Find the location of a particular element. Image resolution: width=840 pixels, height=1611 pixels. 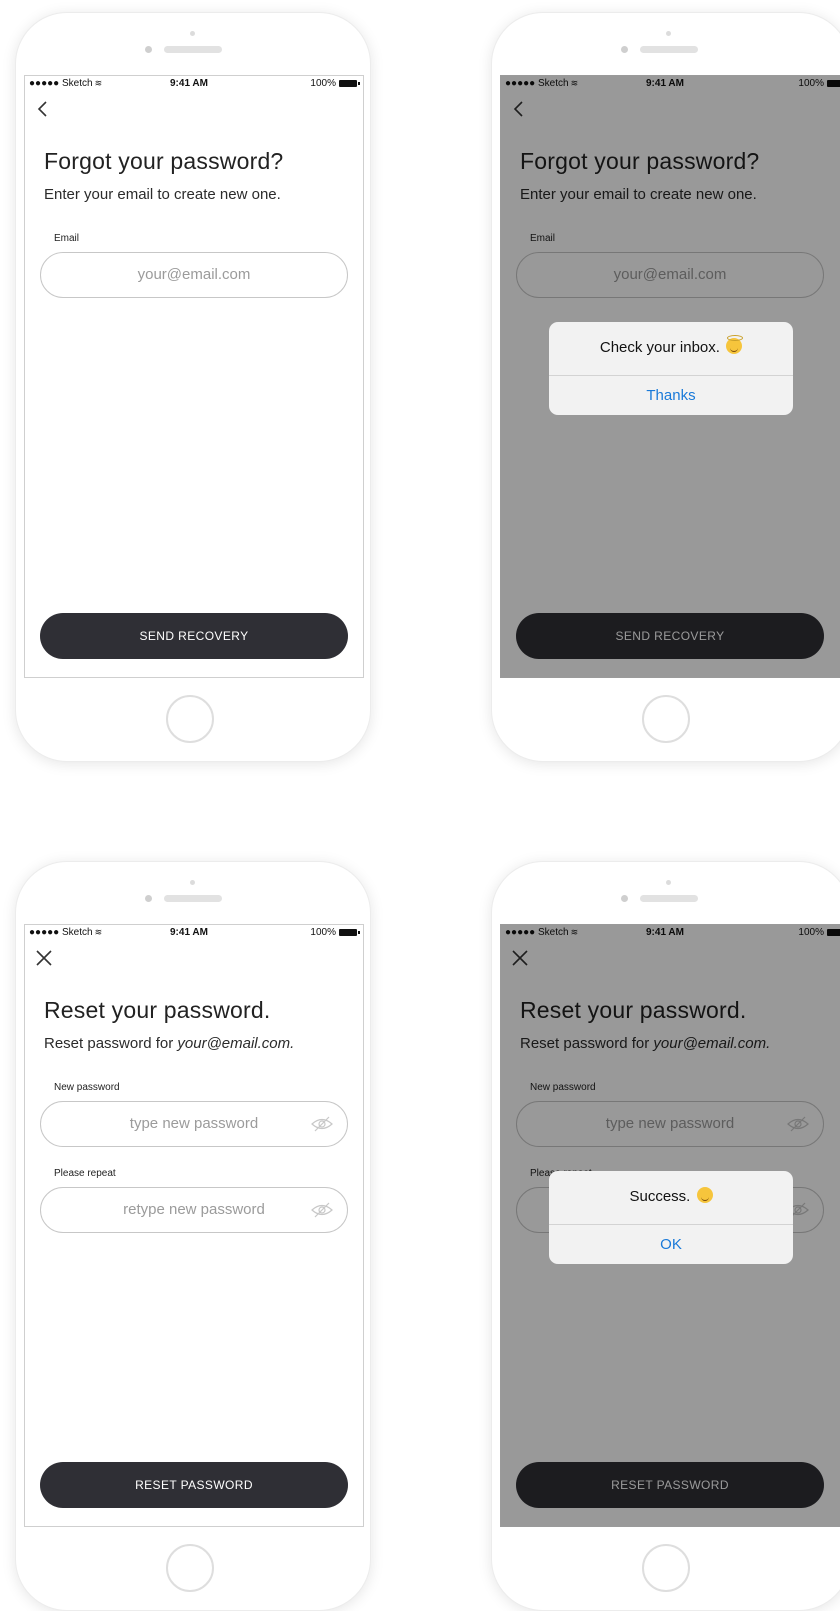

smile-emoji-icon is located at coordinates (704, 1195).